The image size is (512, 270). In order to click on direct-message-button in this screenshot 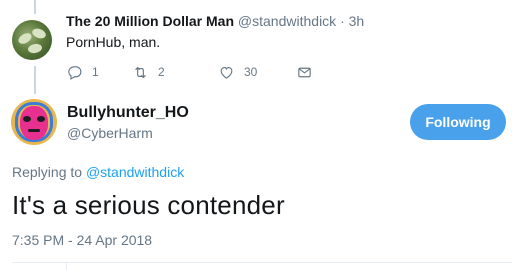, I will do `click(304, 72)`.